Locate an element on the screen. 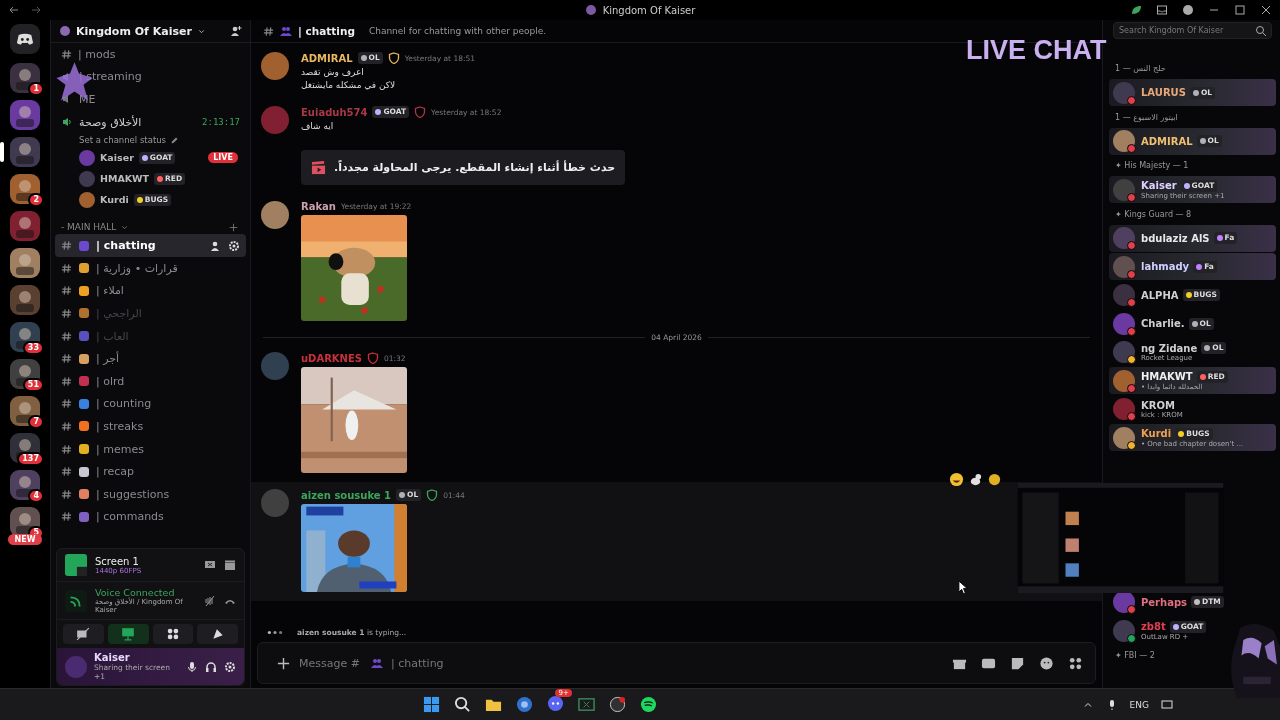 Image resolution: width=1280 pixels, height=720 pixels. noise-suppression-icon is located at coordinates (210, 600).